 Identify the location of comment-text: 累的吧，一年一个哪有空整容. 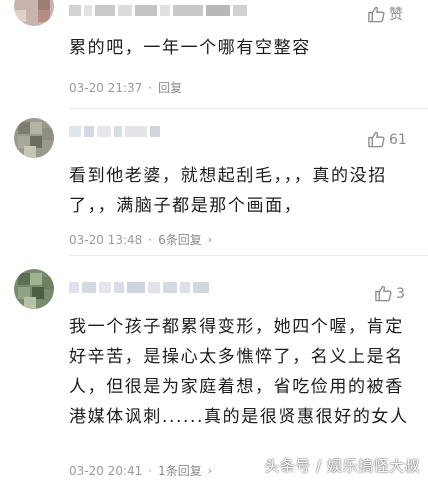
(190, 48).